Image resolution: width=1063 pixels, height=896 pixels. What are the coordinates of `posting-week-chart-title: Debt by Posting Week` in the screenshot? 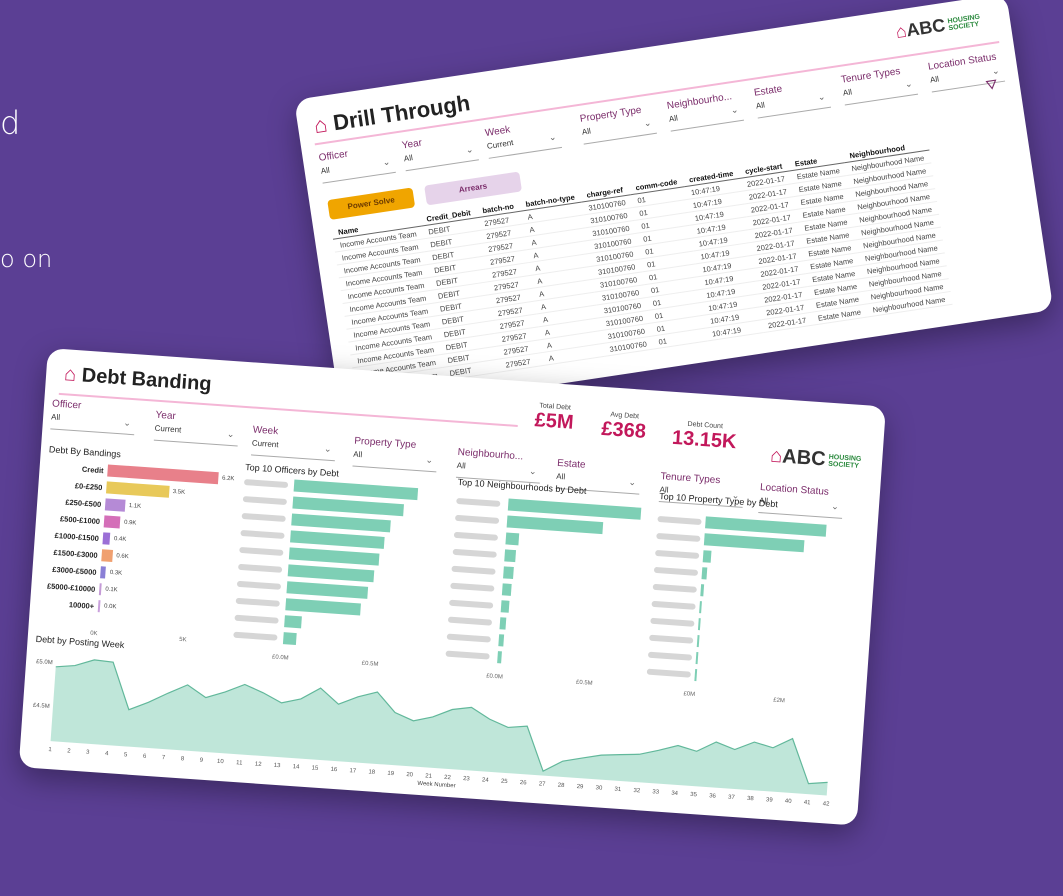 It's located at (80, 642).